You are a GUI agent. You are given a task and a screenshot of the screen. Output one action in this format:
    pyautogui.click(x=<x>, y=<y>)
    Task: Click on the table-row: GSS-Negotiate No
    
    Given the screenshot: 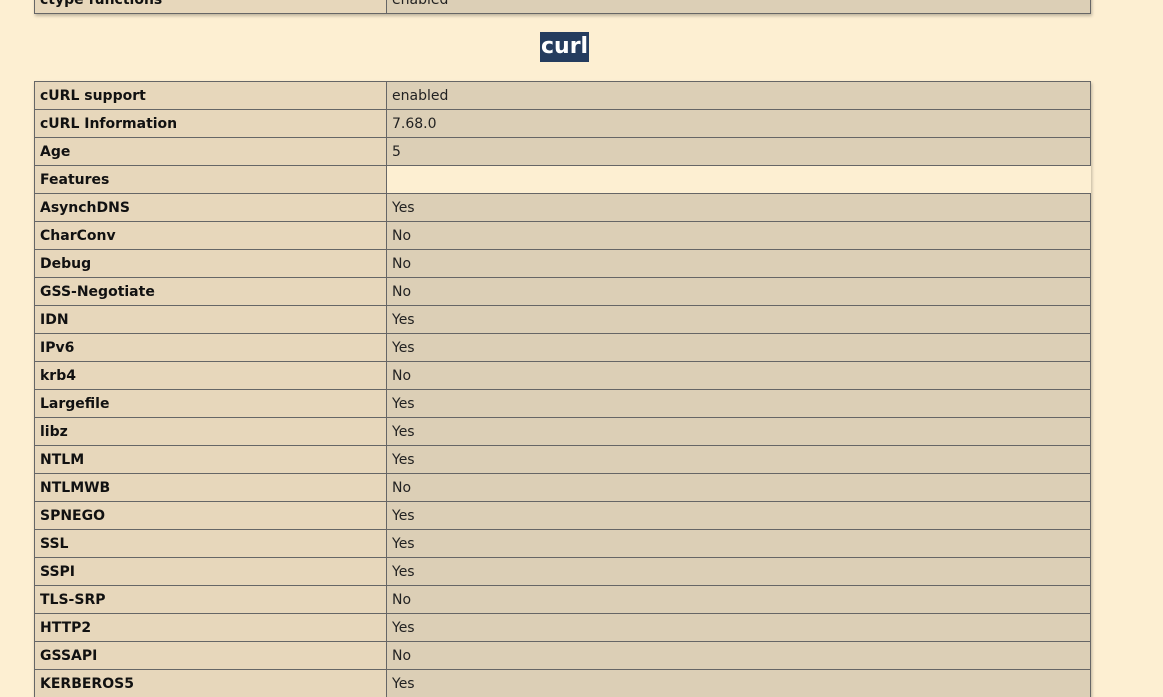 What is the action you would take?
    pyautogui.click(x=562, y=291)
    